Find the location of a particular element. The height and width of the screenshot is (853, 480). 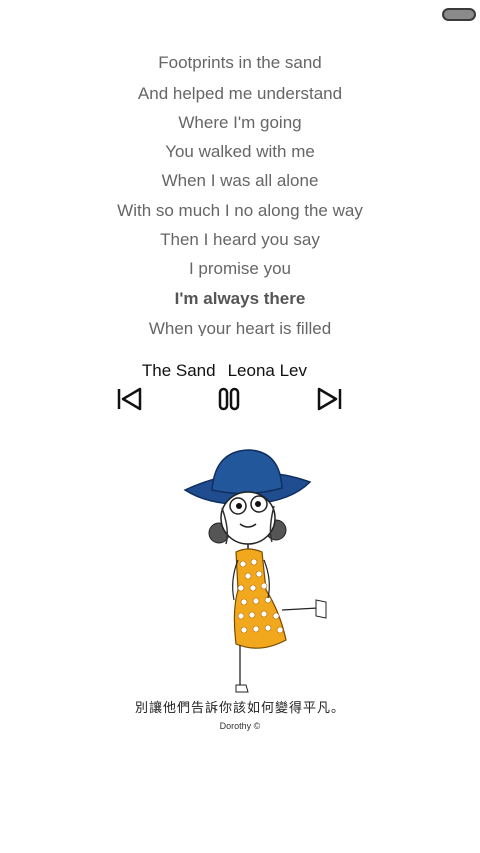

song-info-marquee: n The Sand Leona Lev is located at coordinates (230, 372).